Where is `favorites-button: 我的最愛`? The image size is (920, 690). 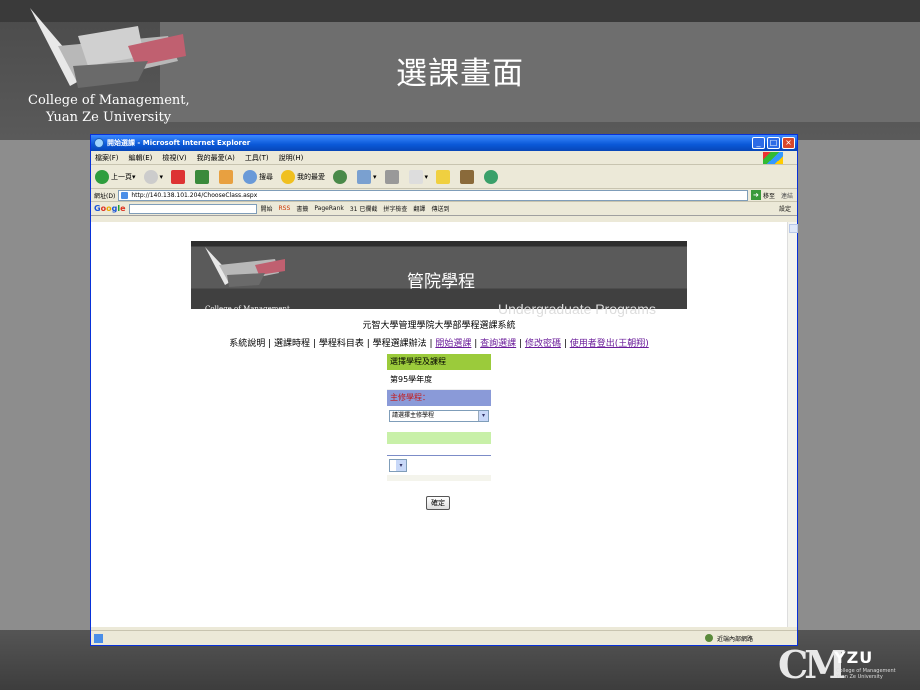 favorites-button: 我的最愛 is located at coordinates (303, 176).